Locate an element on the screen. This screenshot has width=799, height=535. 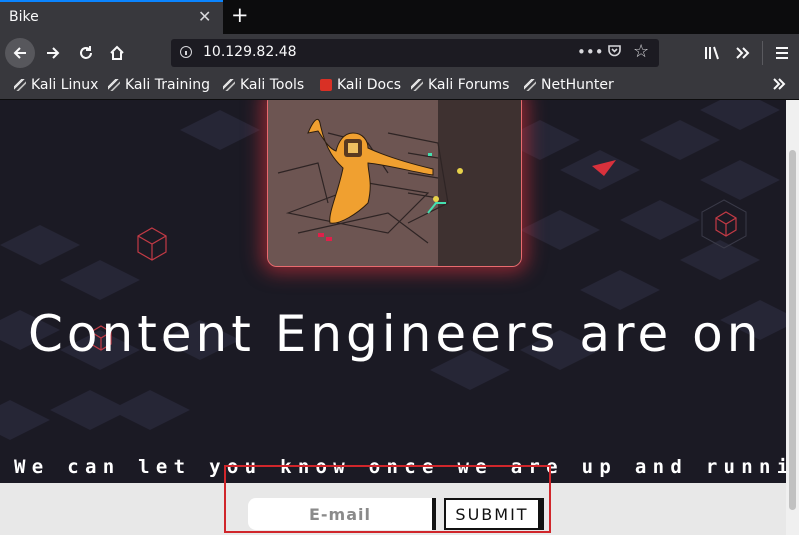
address-bar: 10.129.82.48 ••• ☆ is located at coordinates (415, 53).